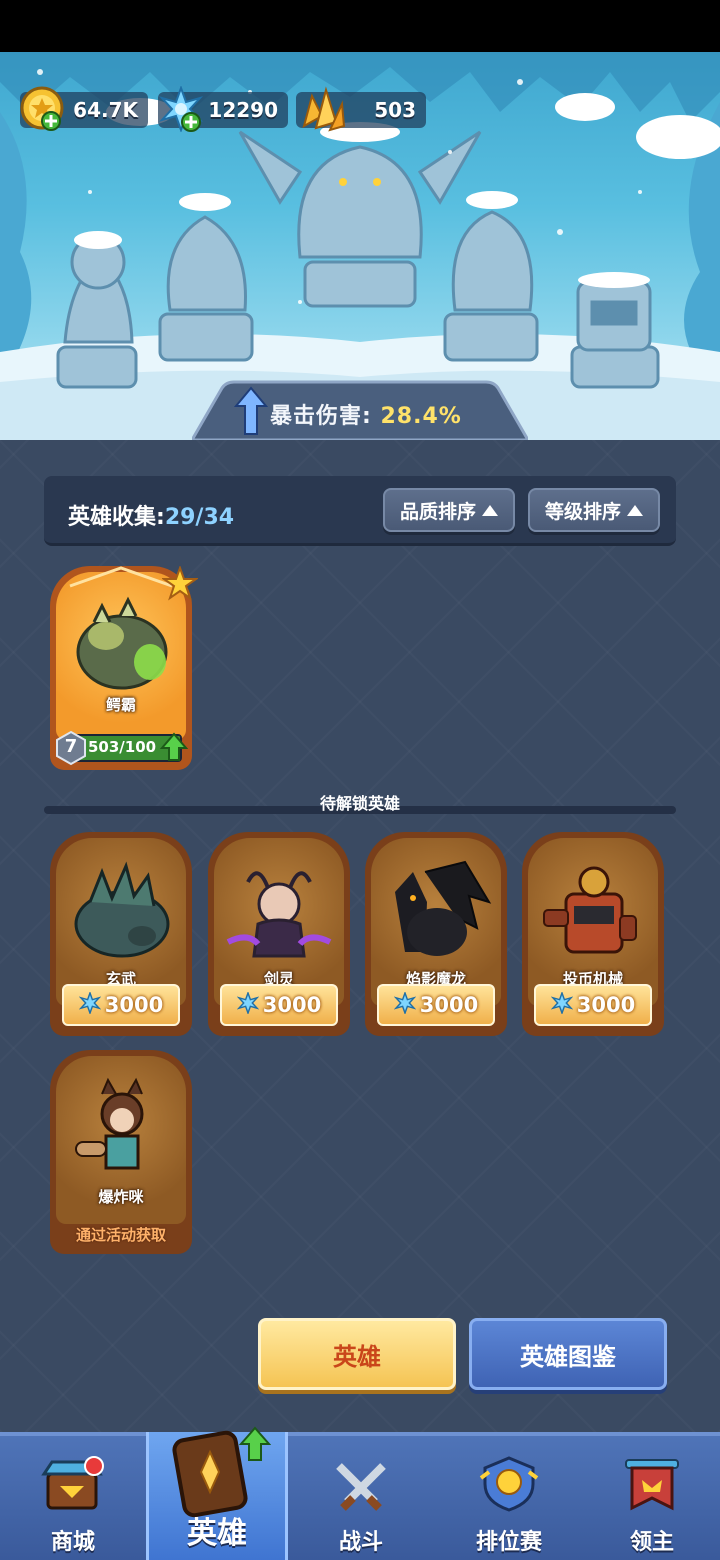  I want to click on bottom-navigation: 商城 英雄 战斗 排位赛 领主, so click(360, 1493).